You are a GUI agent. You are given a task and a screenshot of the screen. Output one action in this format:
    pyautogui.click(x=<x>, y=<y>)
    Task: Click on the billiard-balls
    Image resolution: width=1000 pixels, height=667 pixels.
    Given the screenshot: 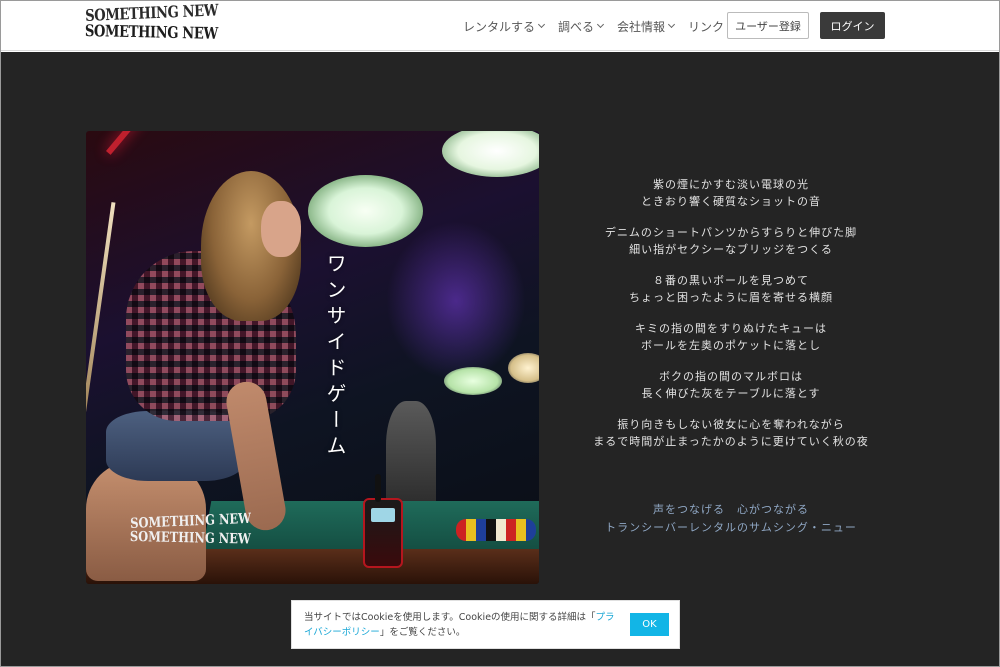 What is the action you would take?
    pyautogui.click(x=496, y=530)
    